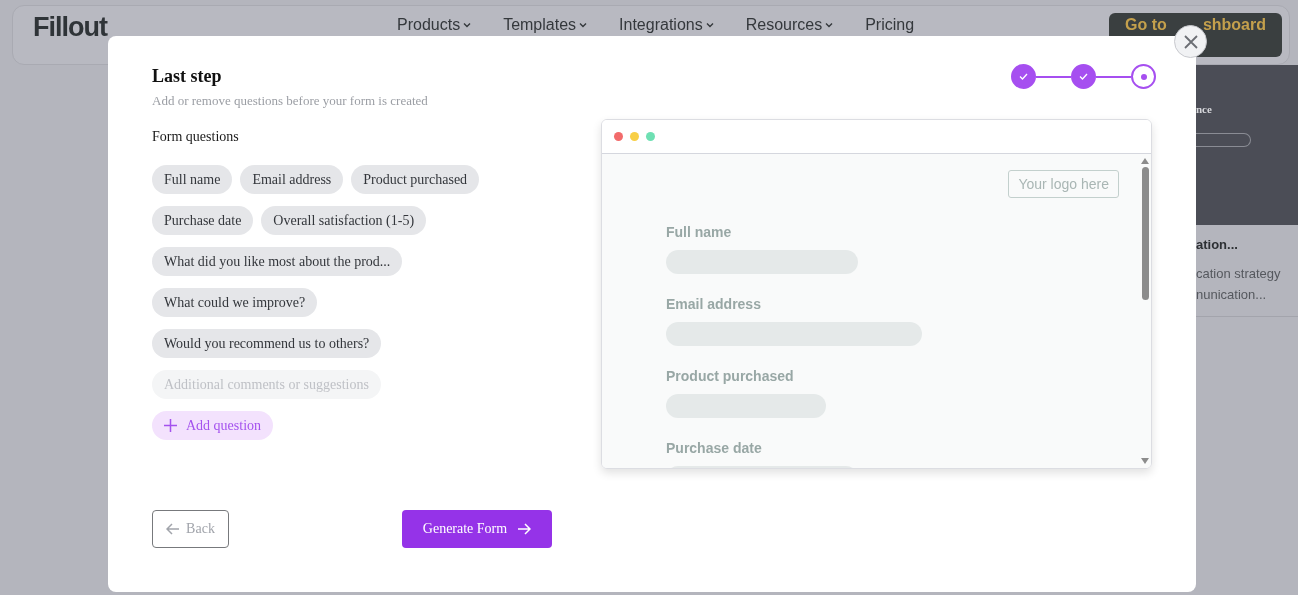 This screenshot has width=1298, height=595. Describe the element at coordinates (714, 448) in the screenshot. I see `field-label: Purchase date` at that location.